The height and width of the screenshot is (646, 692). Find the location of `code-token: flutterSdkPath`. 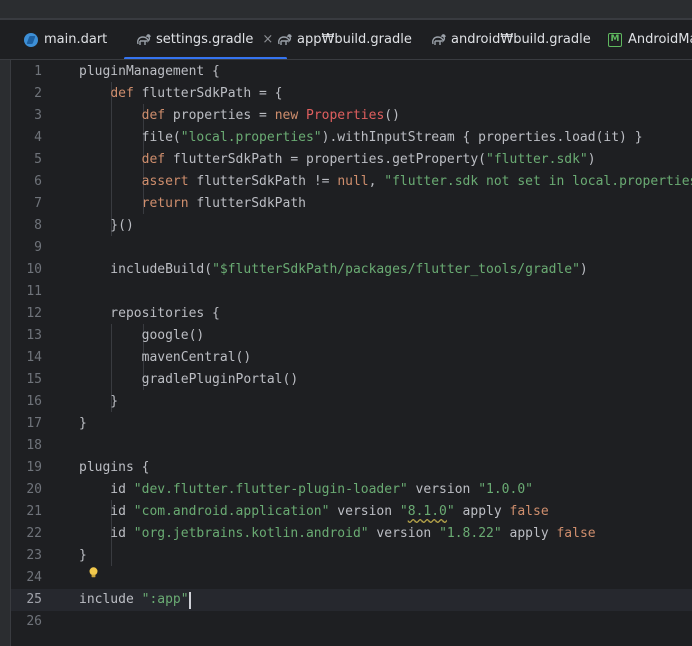

code-token: flutterSdkPath is located at coordinates (247, 203).